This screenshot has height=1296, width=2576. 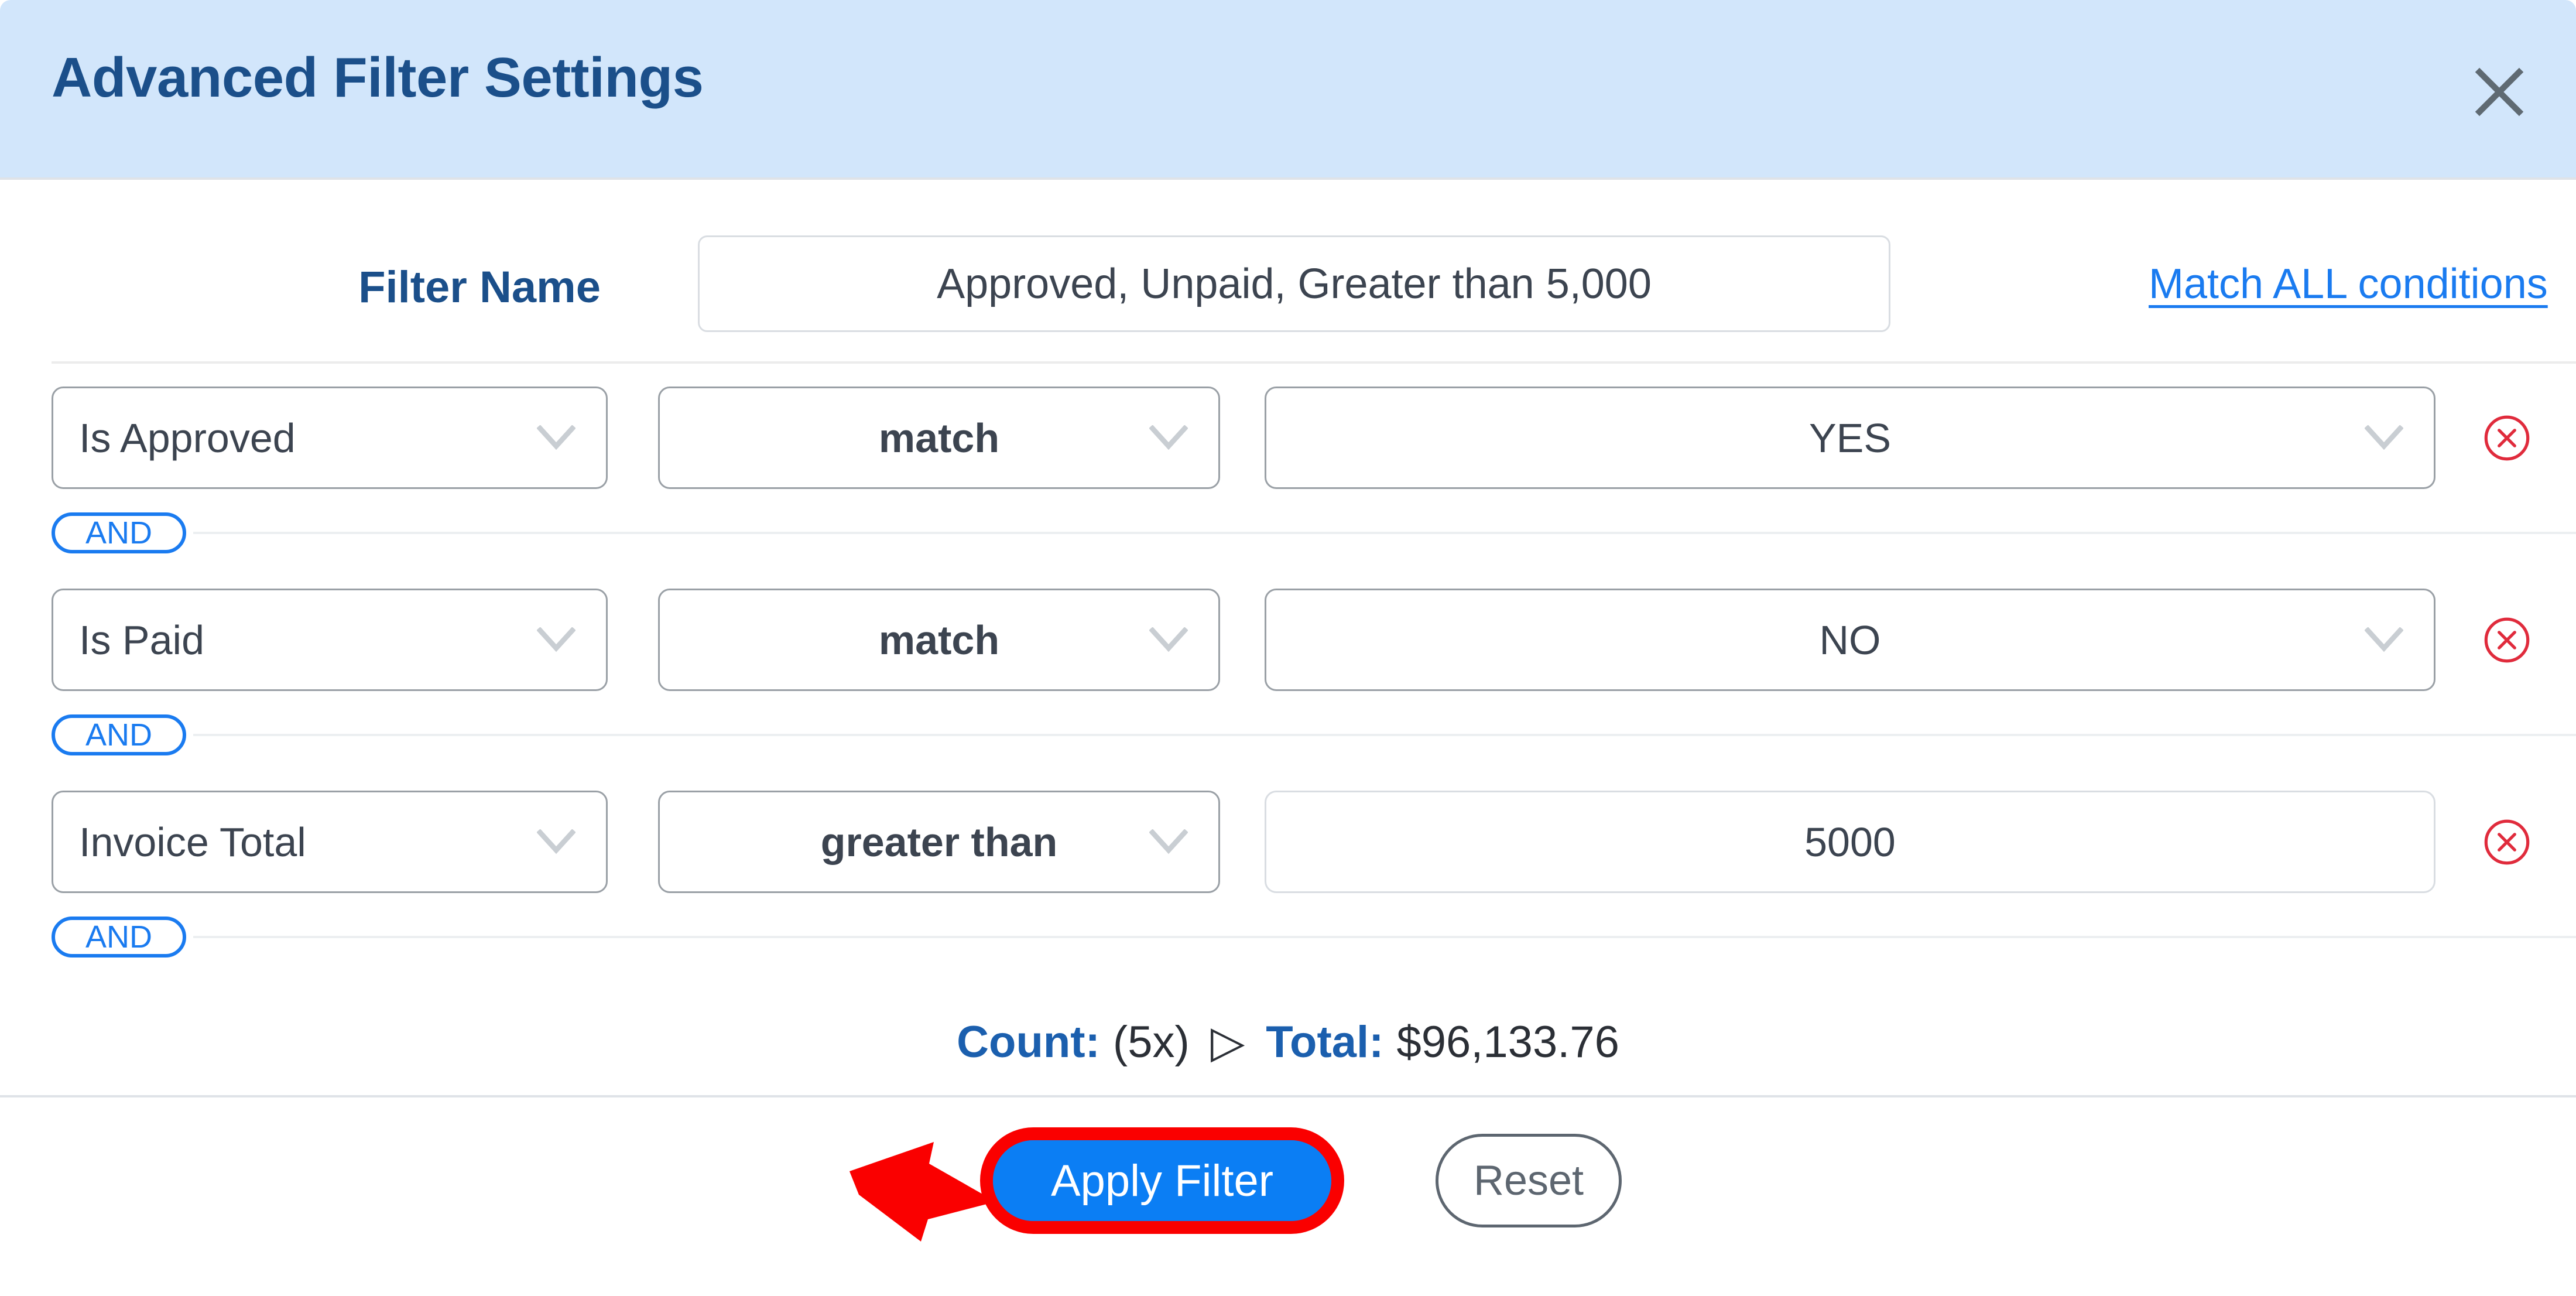 I want to click on dialog-header: Advanced Filter Settings, so click(x=1288, y=90).